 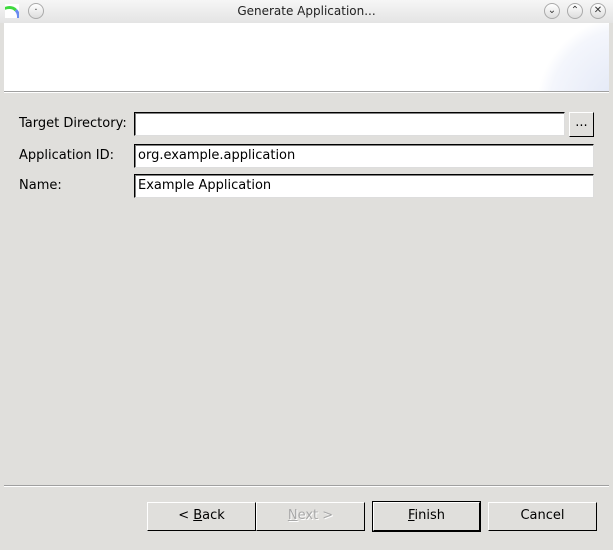 I want to click on cancel-button: Cancel, so click(x=542, y=516).